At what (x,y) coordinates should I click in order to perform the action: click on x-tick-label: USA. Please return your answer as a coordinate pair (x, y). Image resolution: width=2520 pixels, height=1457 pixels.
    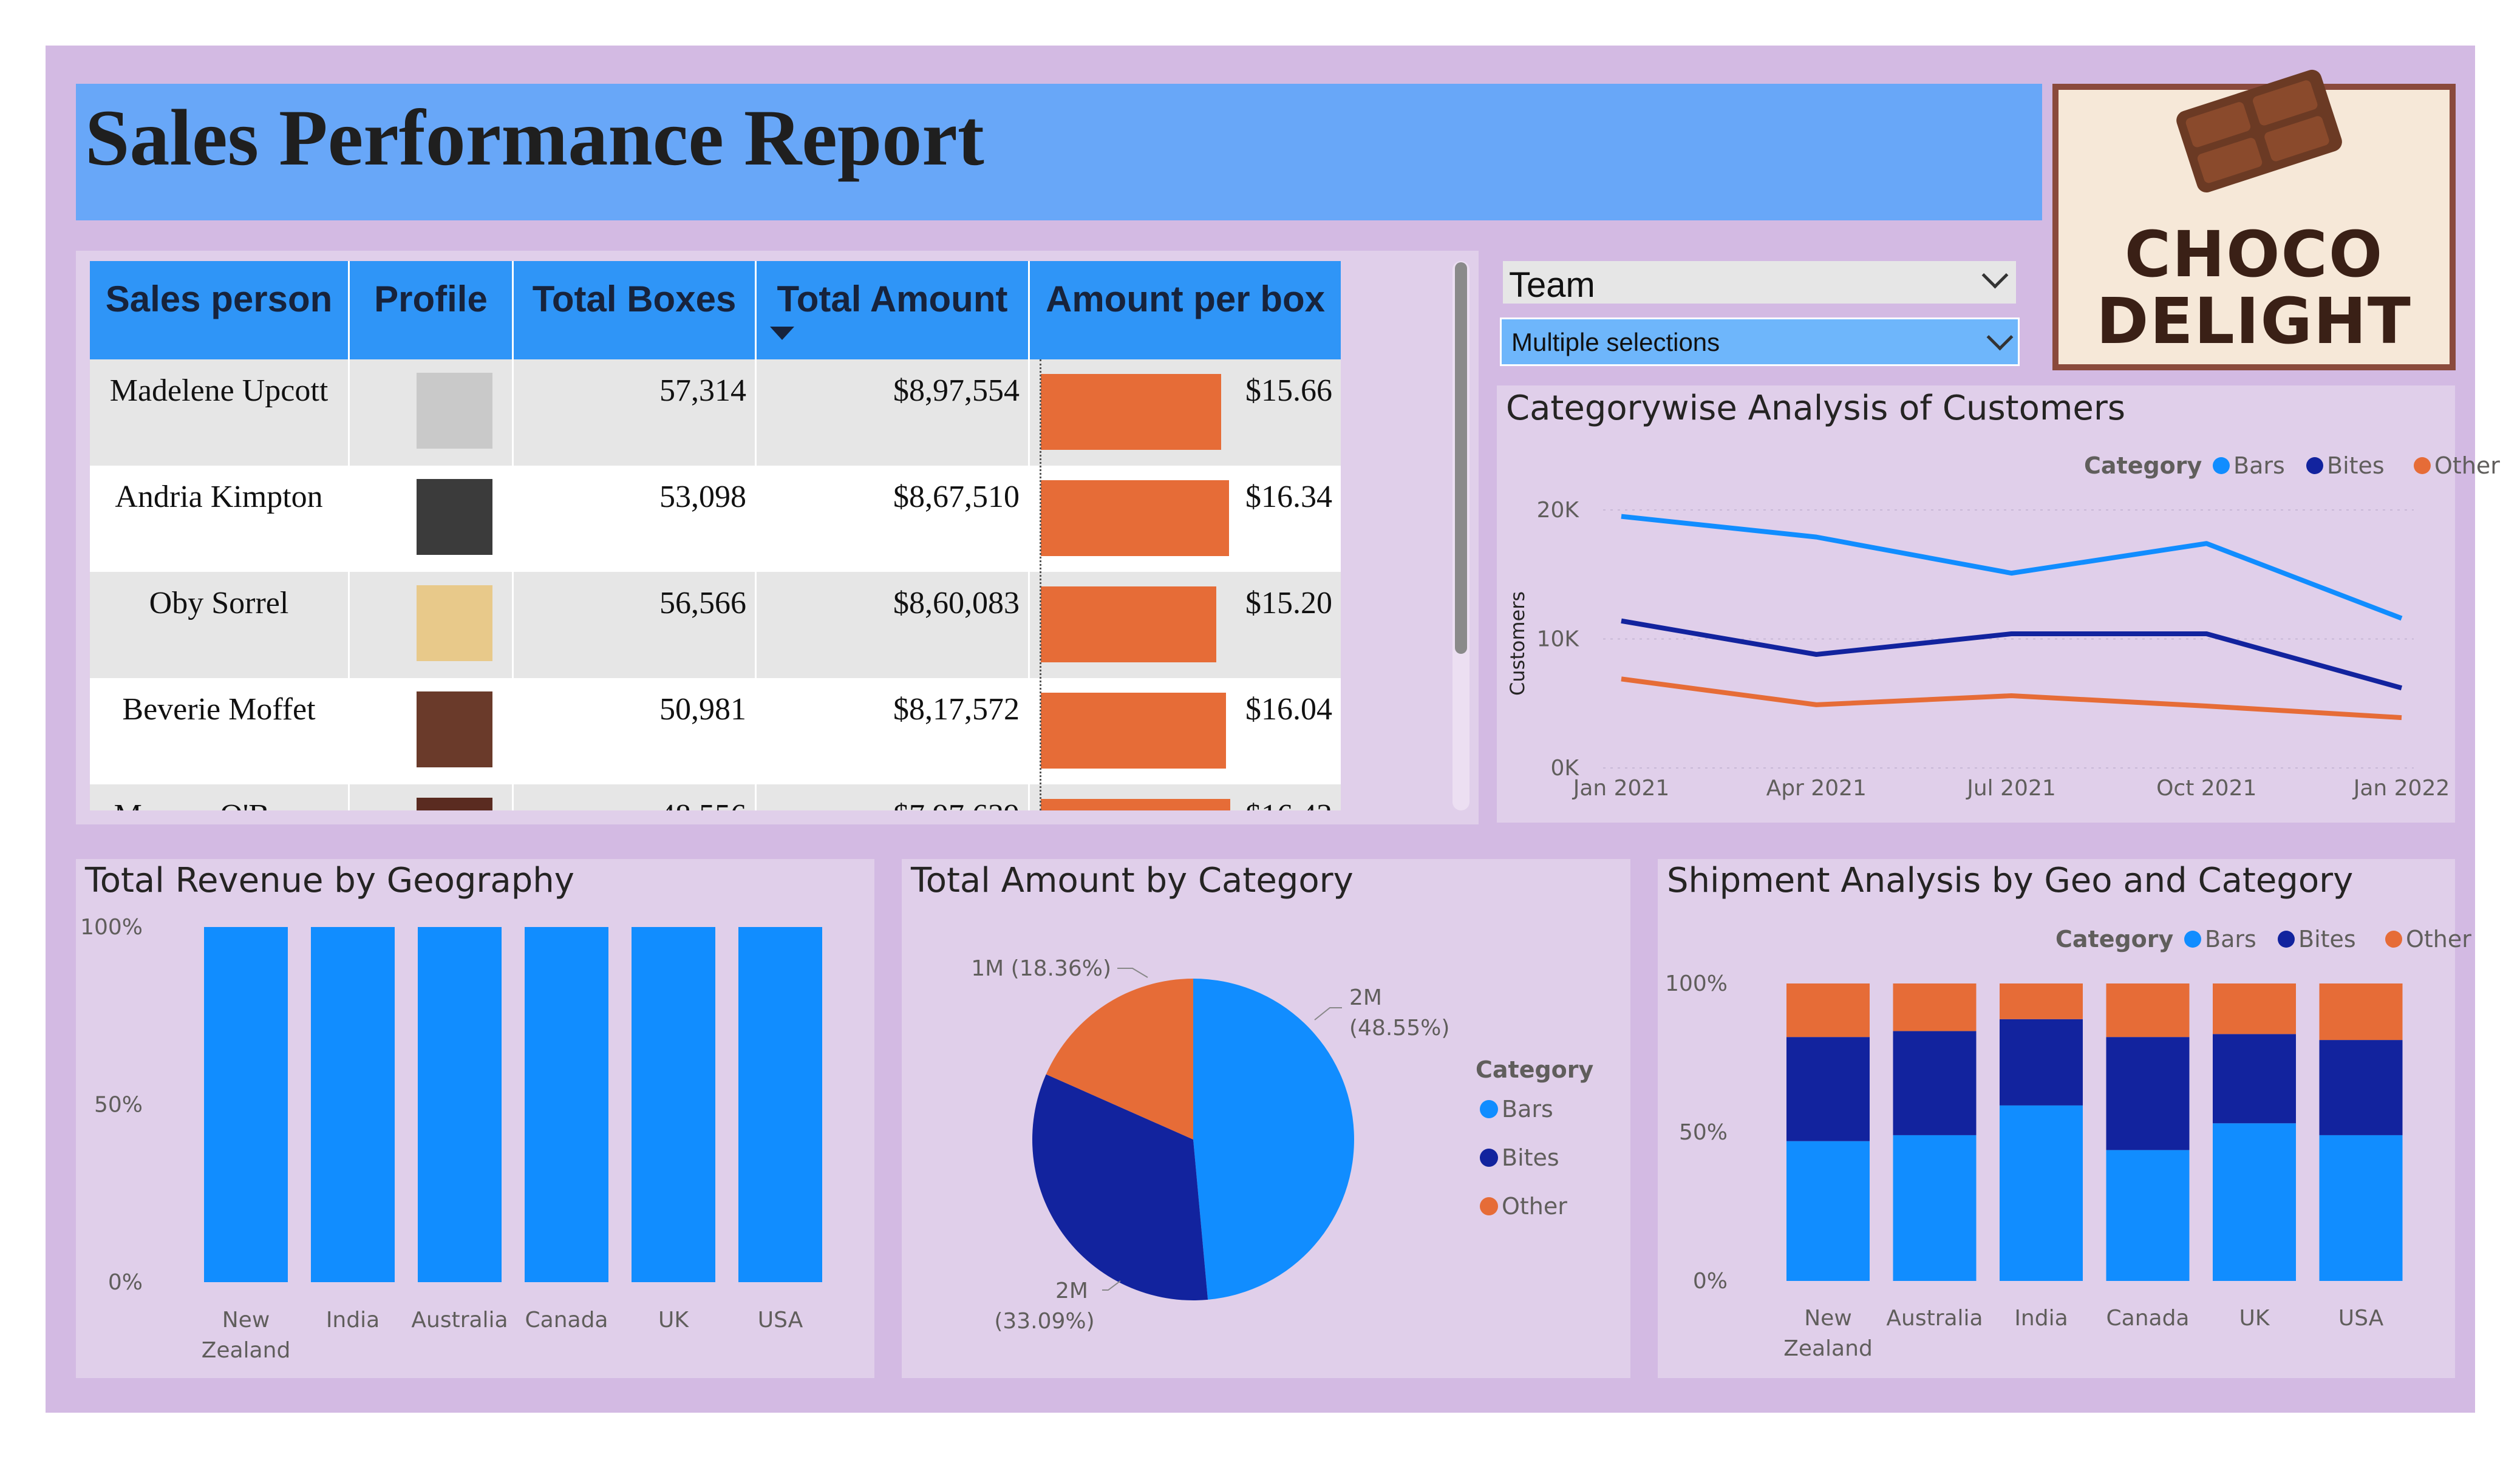
    Looking at the image, I should click on (2361, 1318).